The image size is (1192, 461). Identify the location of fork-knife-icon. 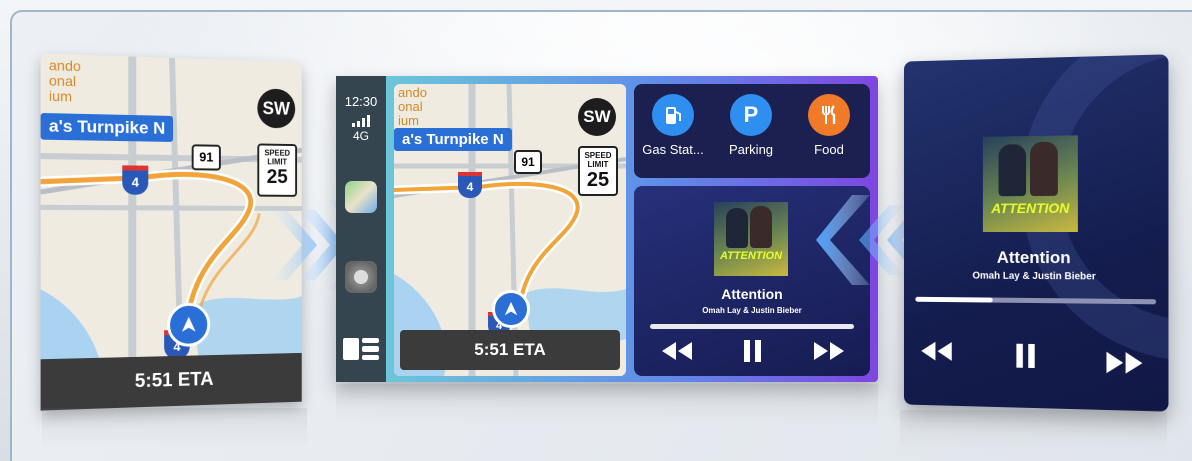
(829, 115).